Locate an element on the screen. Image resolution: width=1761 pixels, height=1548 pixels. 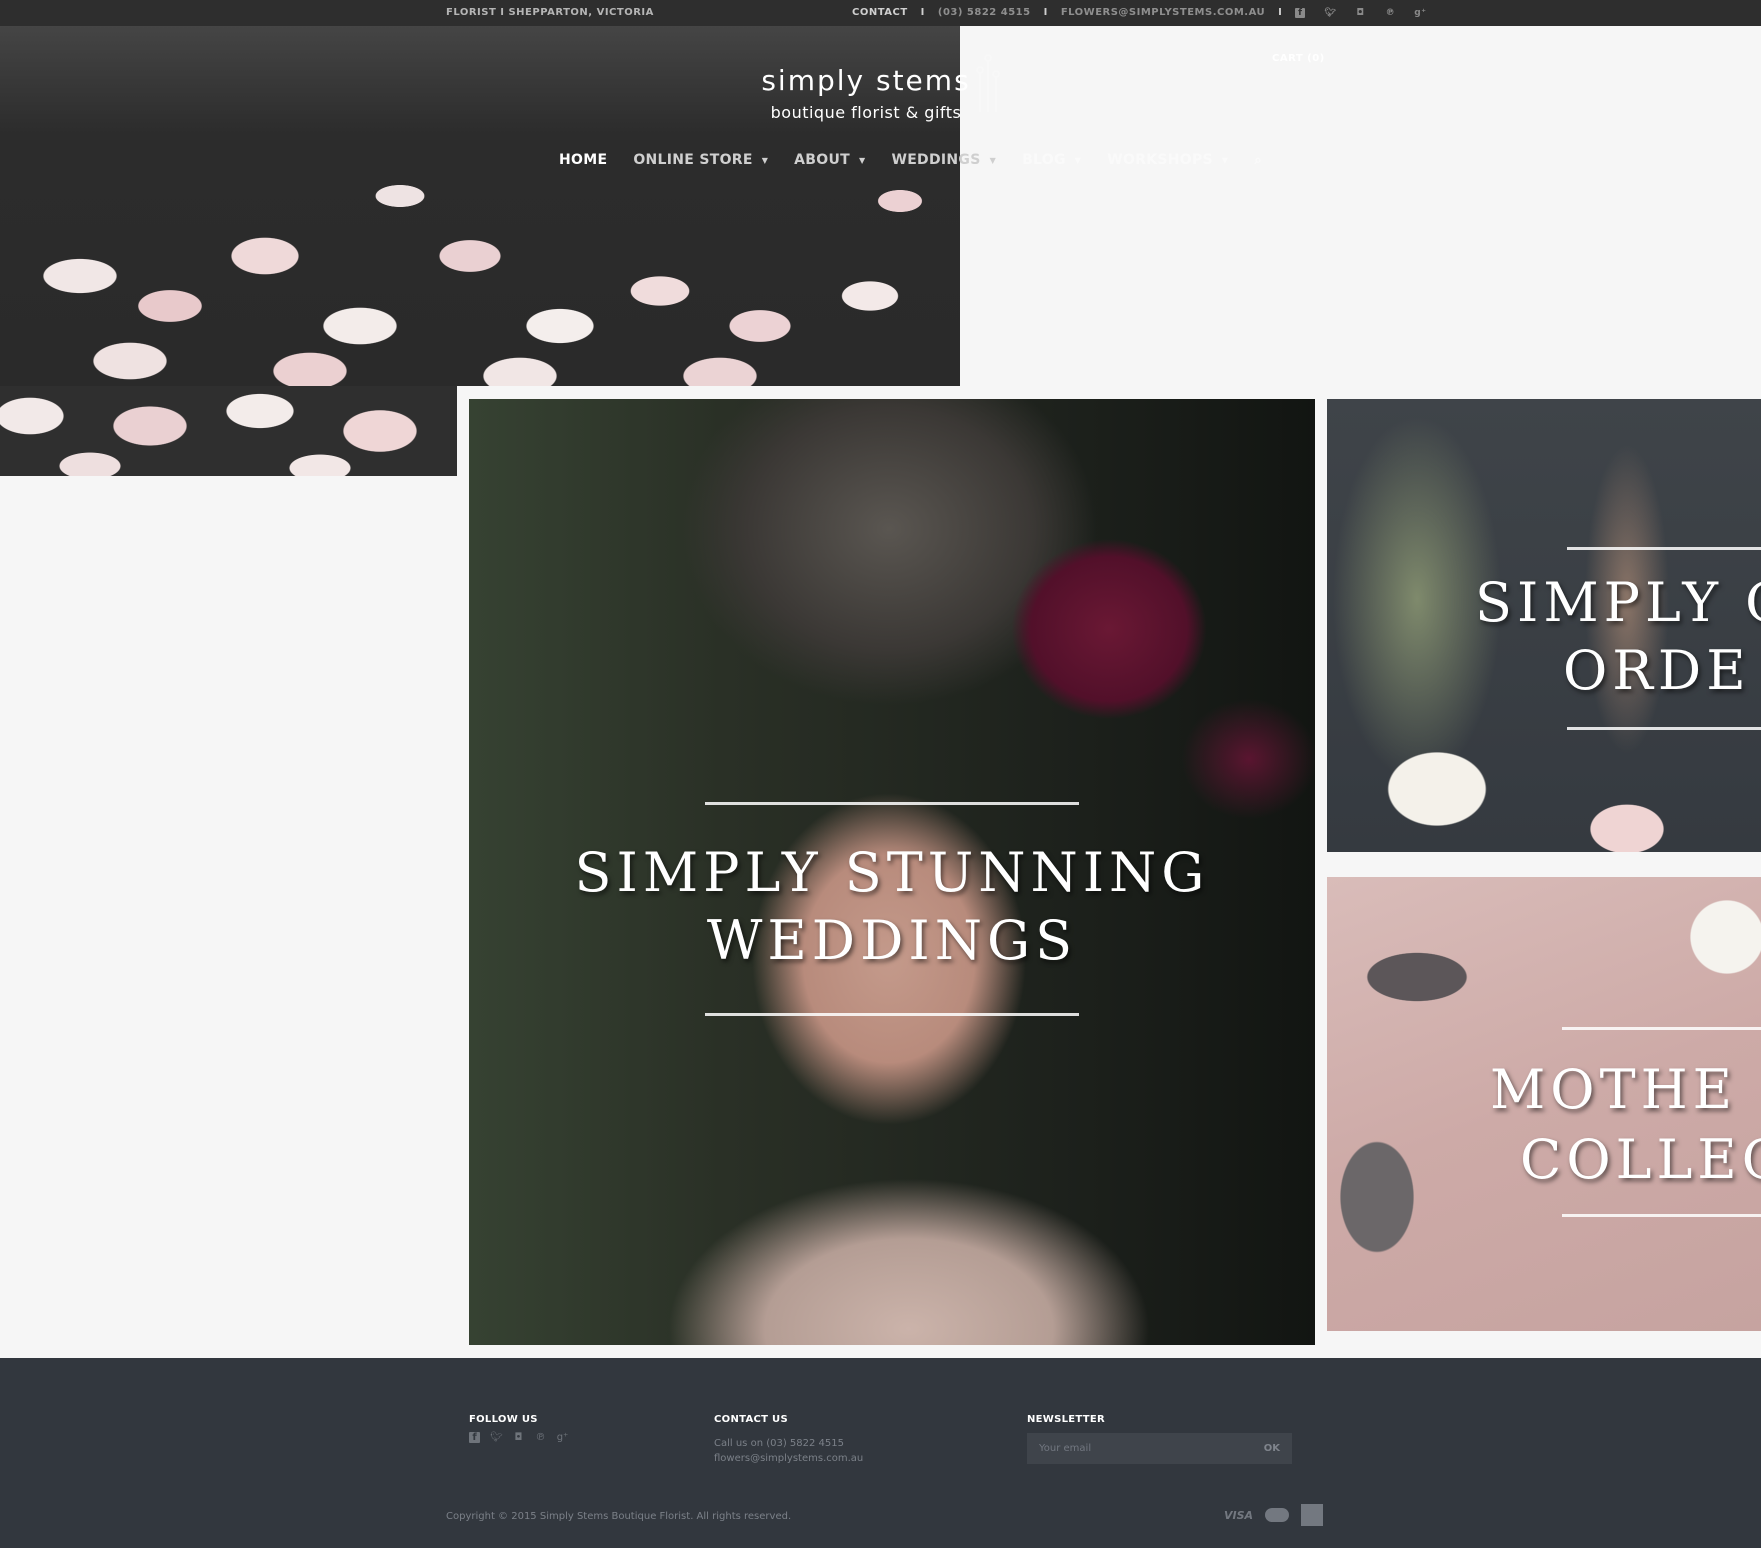
nav-item-blog: BLOG ▼ is located at coordinates (1051, 160).